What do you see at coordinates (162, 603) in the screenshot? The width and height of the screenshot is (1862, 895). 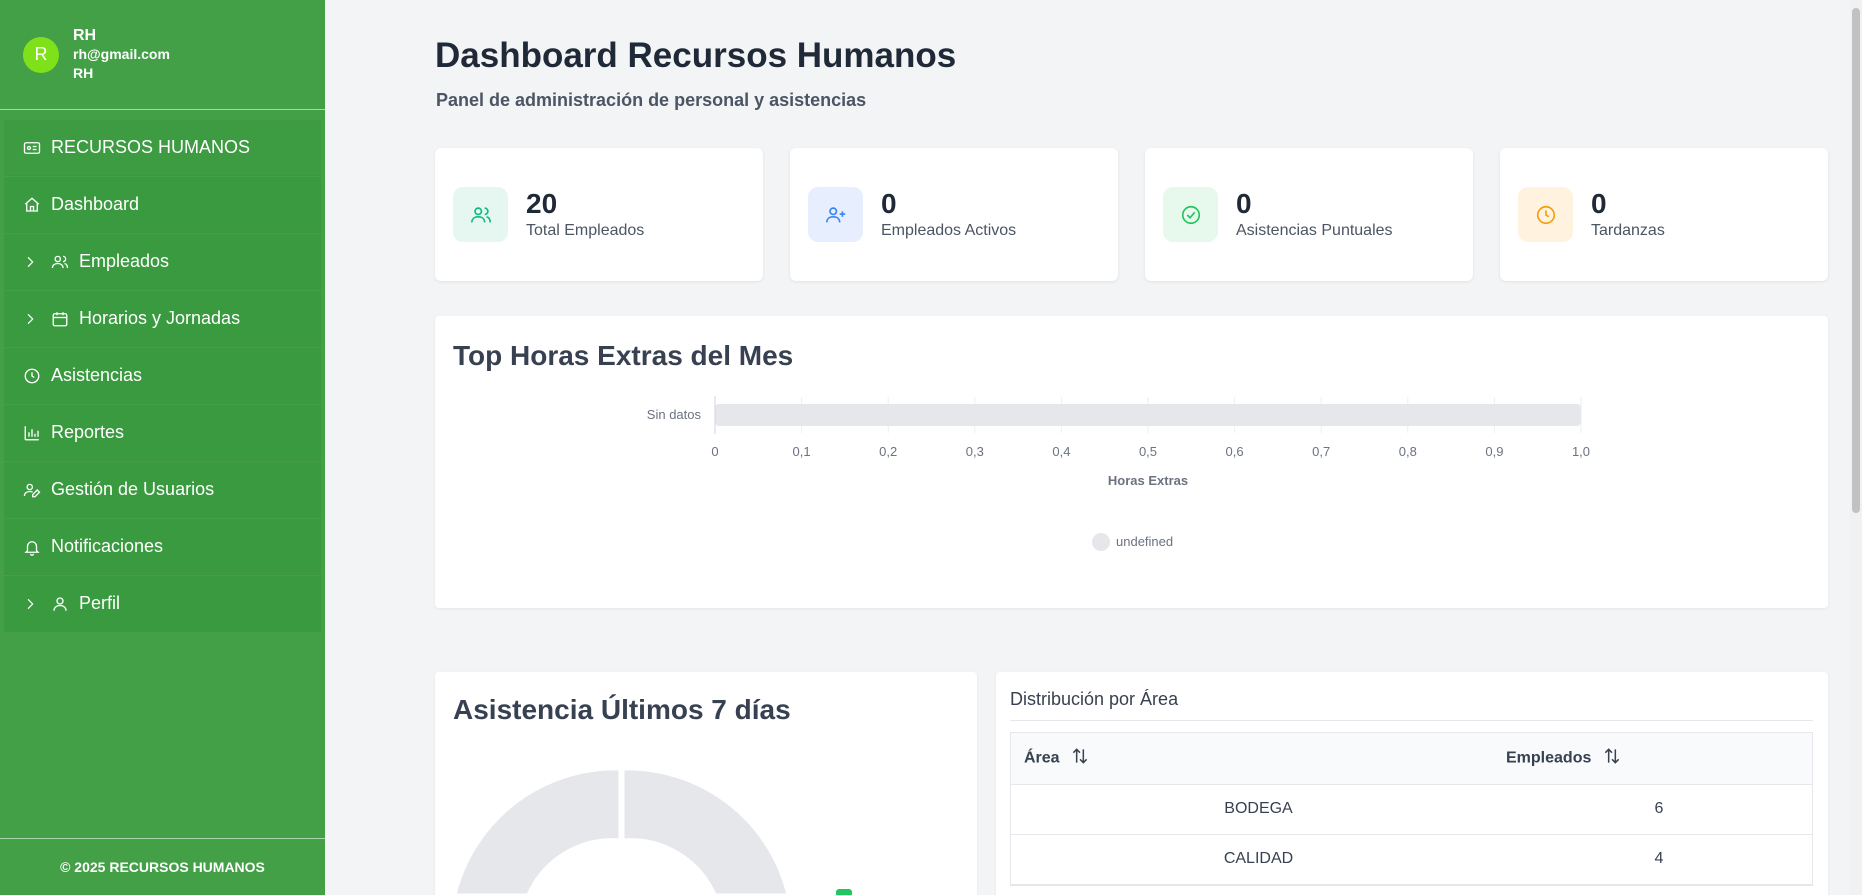 I see `sidebar-item-perfil: Perfil` at bounding box center [162, 603].